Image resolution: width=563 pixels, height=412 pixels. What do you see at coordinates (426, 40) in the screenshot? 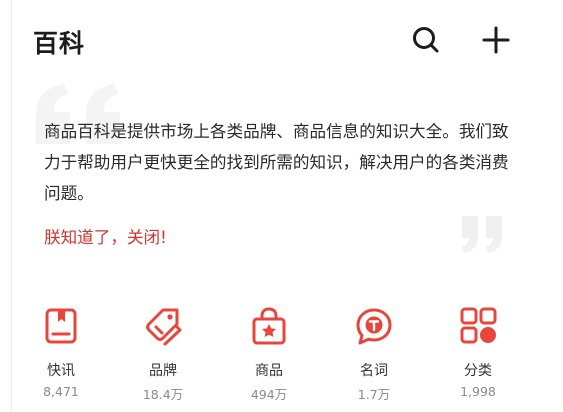
I see `search-icon` at bounding box center [426, 40].